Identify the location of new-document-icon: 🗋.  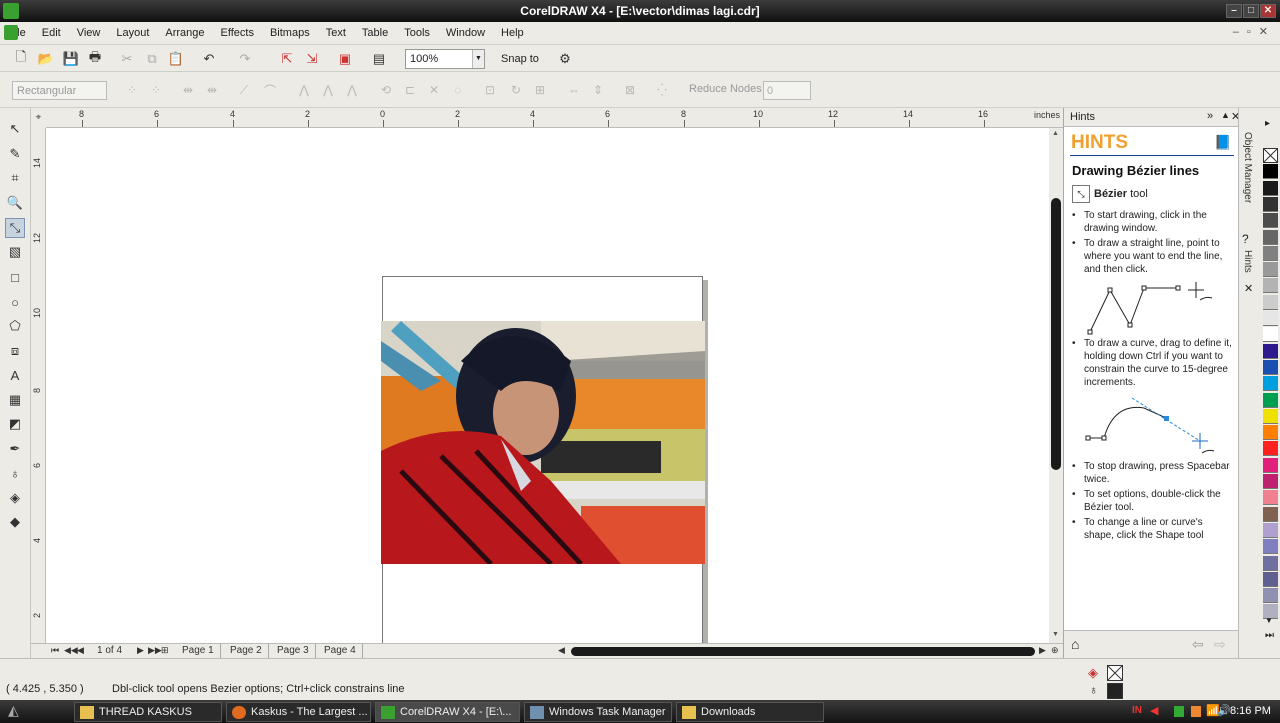
(21, 58).